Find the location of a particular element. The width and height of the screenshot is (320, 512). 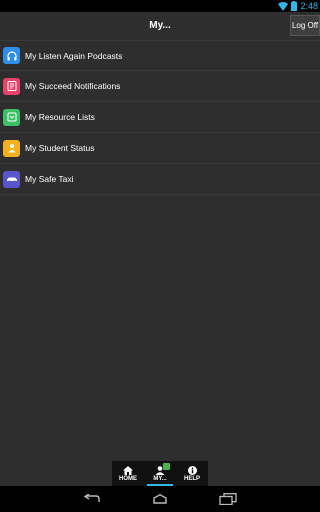

status-icons: 2:48 is located at coordinates (298, 6).